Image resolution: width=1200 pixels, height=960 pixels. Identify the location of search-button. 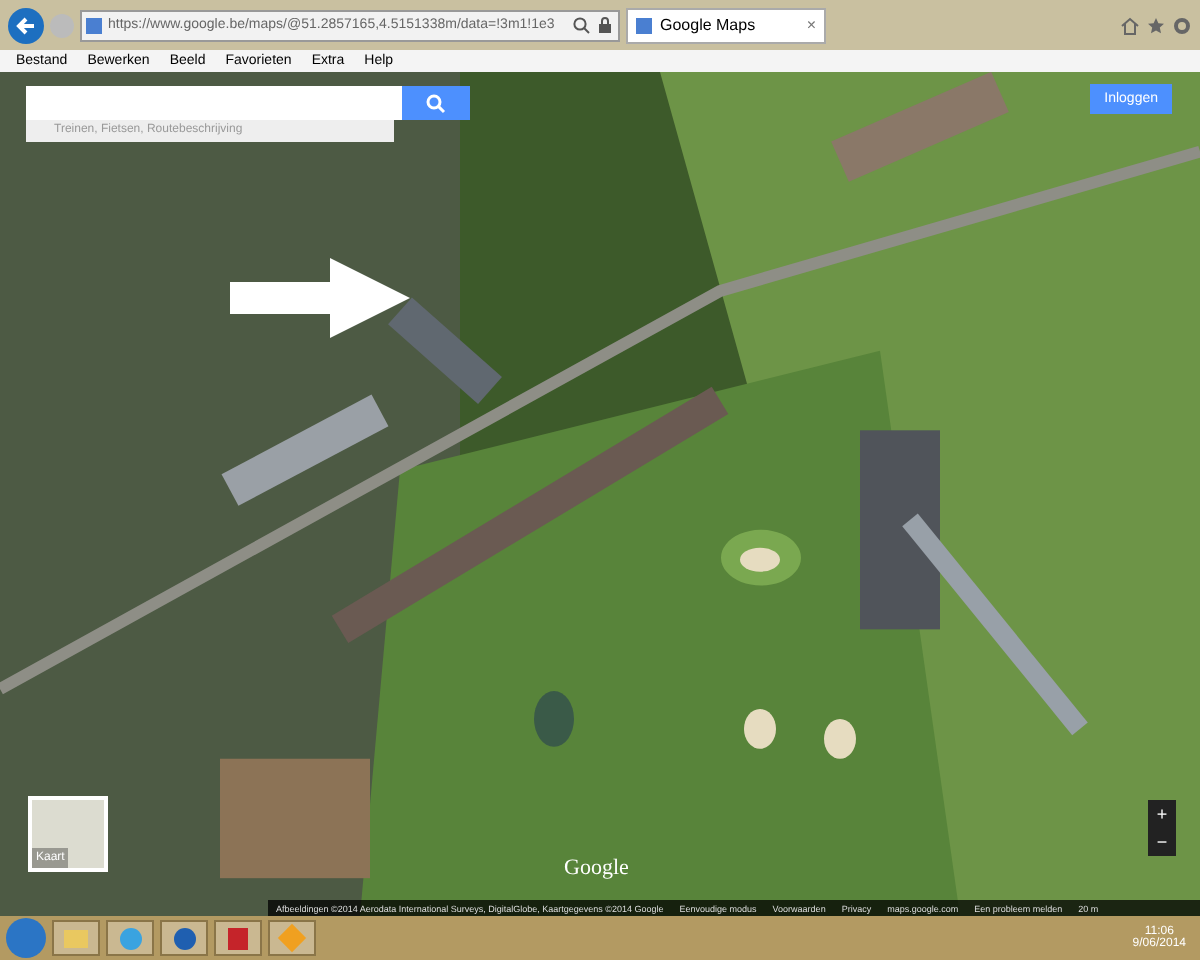
(436, 103).